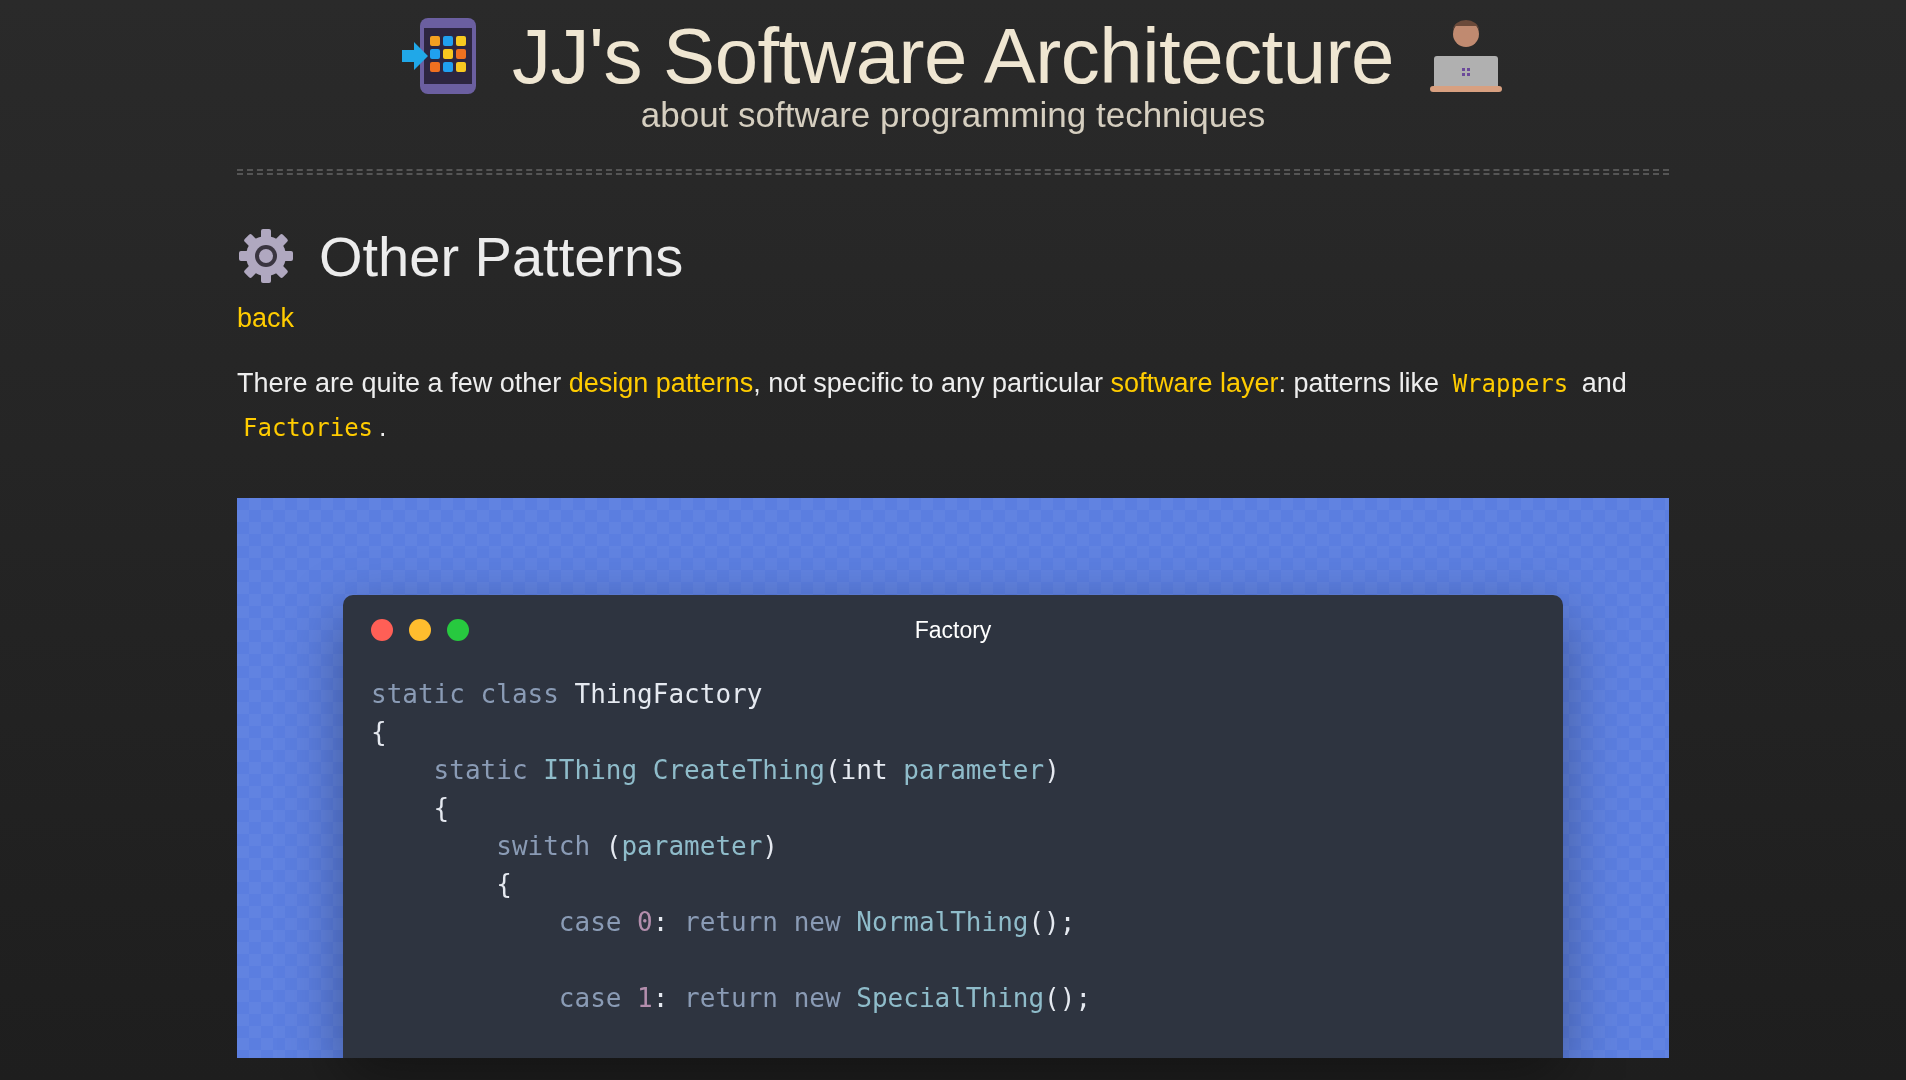 The image size is (1906, 1080). I want to click on code-line: case 0: return new NormalThing();, so click(817, 923).